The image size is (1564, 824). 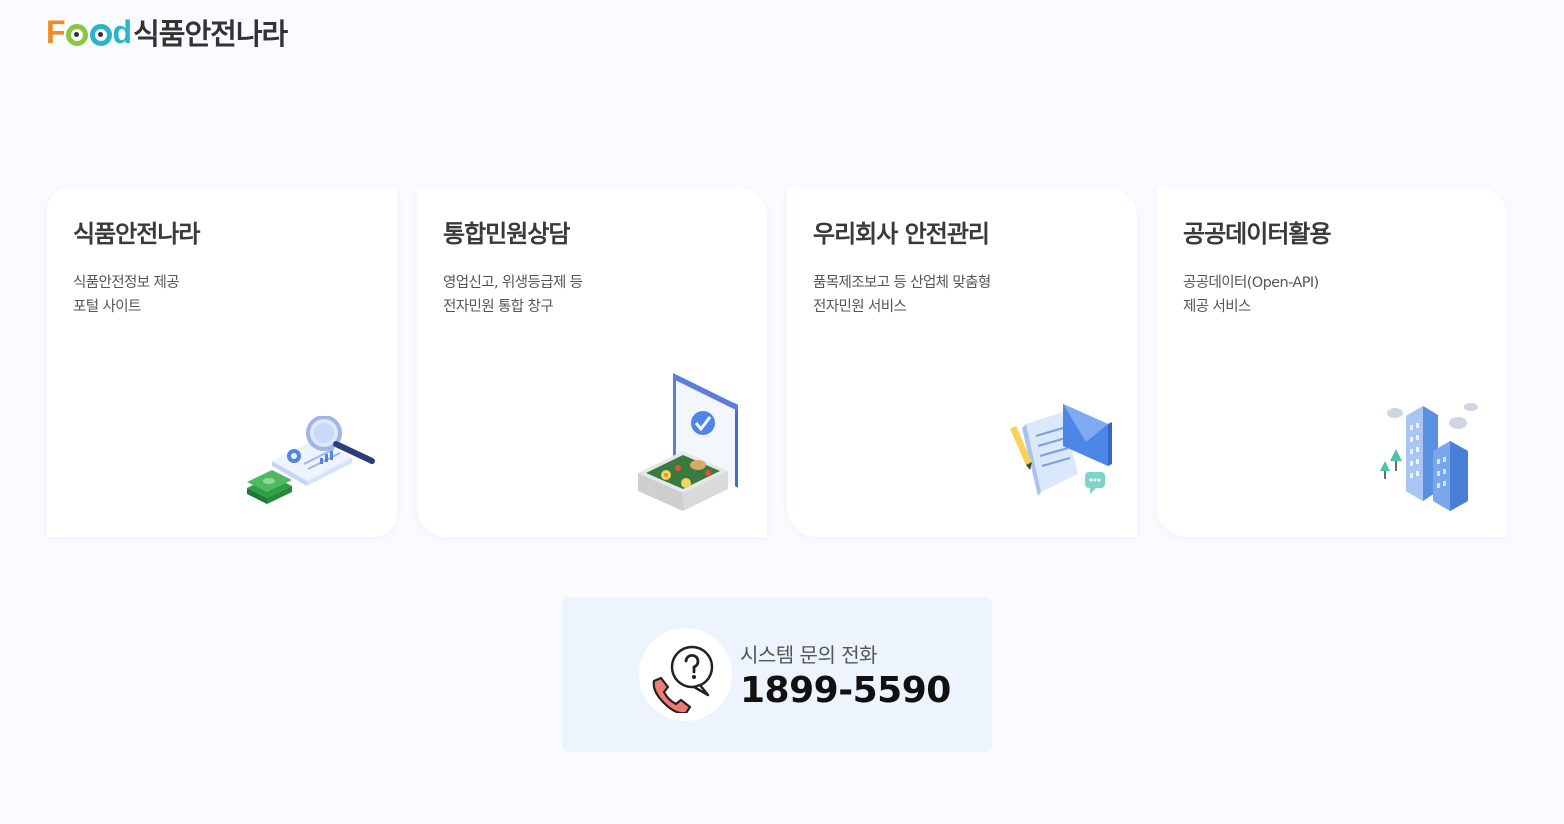 What do you see at coordinates (107, 307) in the screenshot?
I see `card-desc-line: 포털 사이트` at bounding box center [107, 307].